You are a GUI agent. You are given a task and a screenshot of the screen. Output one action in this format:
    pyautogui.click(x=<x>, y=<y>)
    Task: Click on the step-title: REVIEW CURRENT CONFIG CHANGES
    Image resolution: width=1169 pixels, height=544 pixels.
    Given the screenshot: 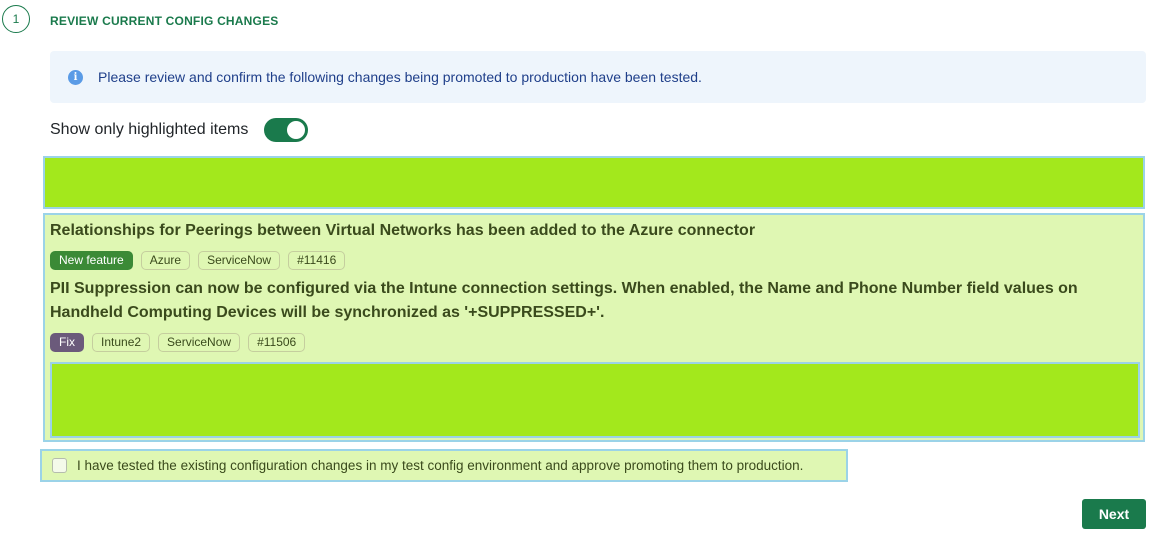 What is the action you would take?
    pyautogui.click(x=164, y=21)
    